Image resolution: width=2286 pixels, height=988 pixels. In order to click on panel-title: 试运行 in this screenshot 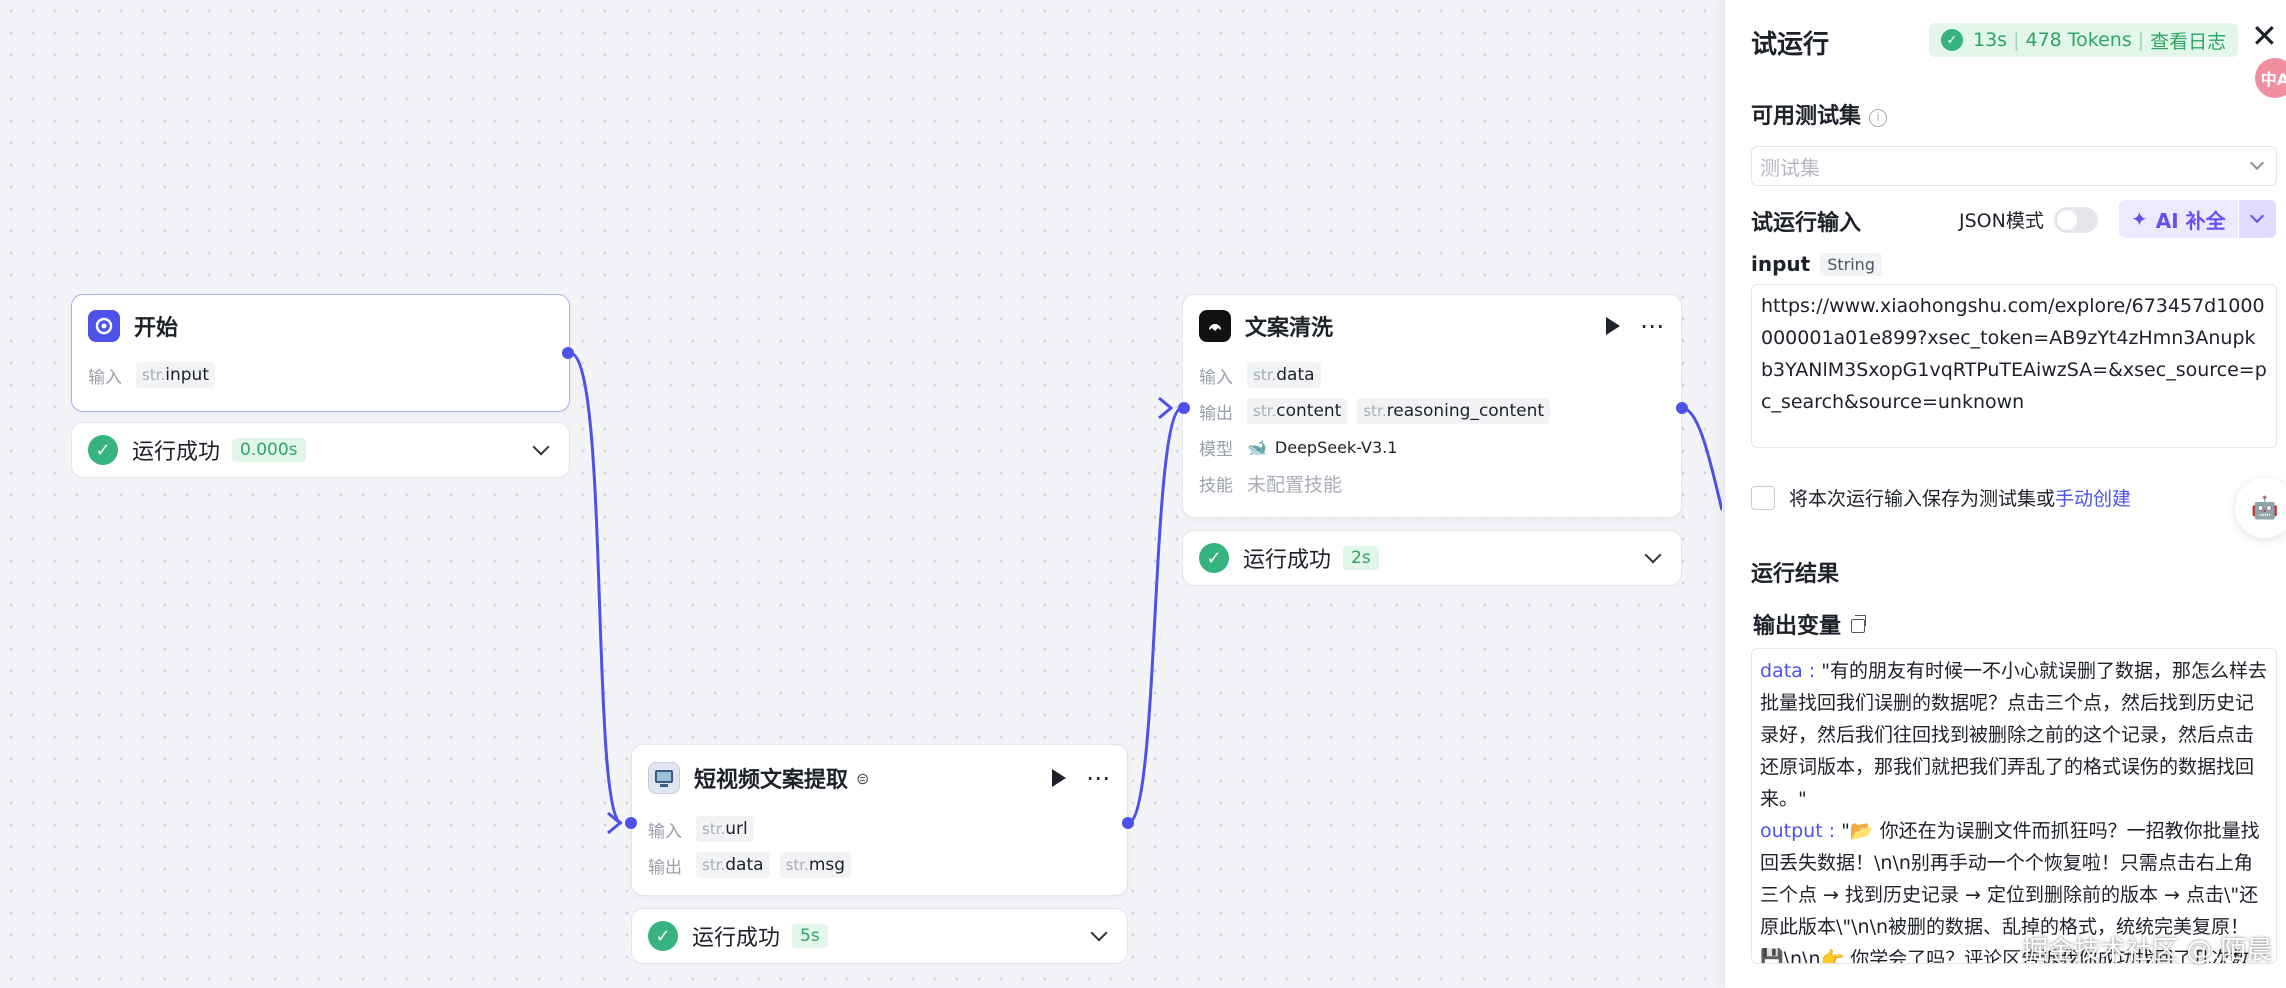, I will do `click(1790, 45)`.